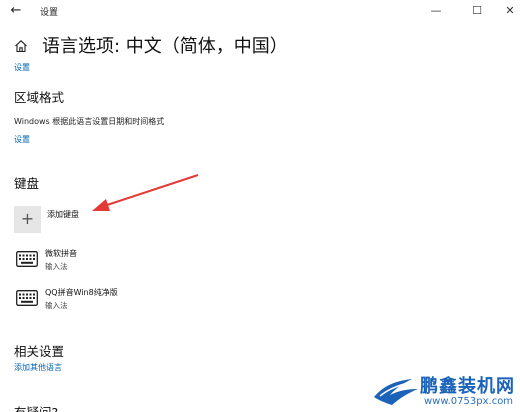 This screenshot has width=520, height=412. I want to click on questions-heading: 有疑问?, so click(36, 407).